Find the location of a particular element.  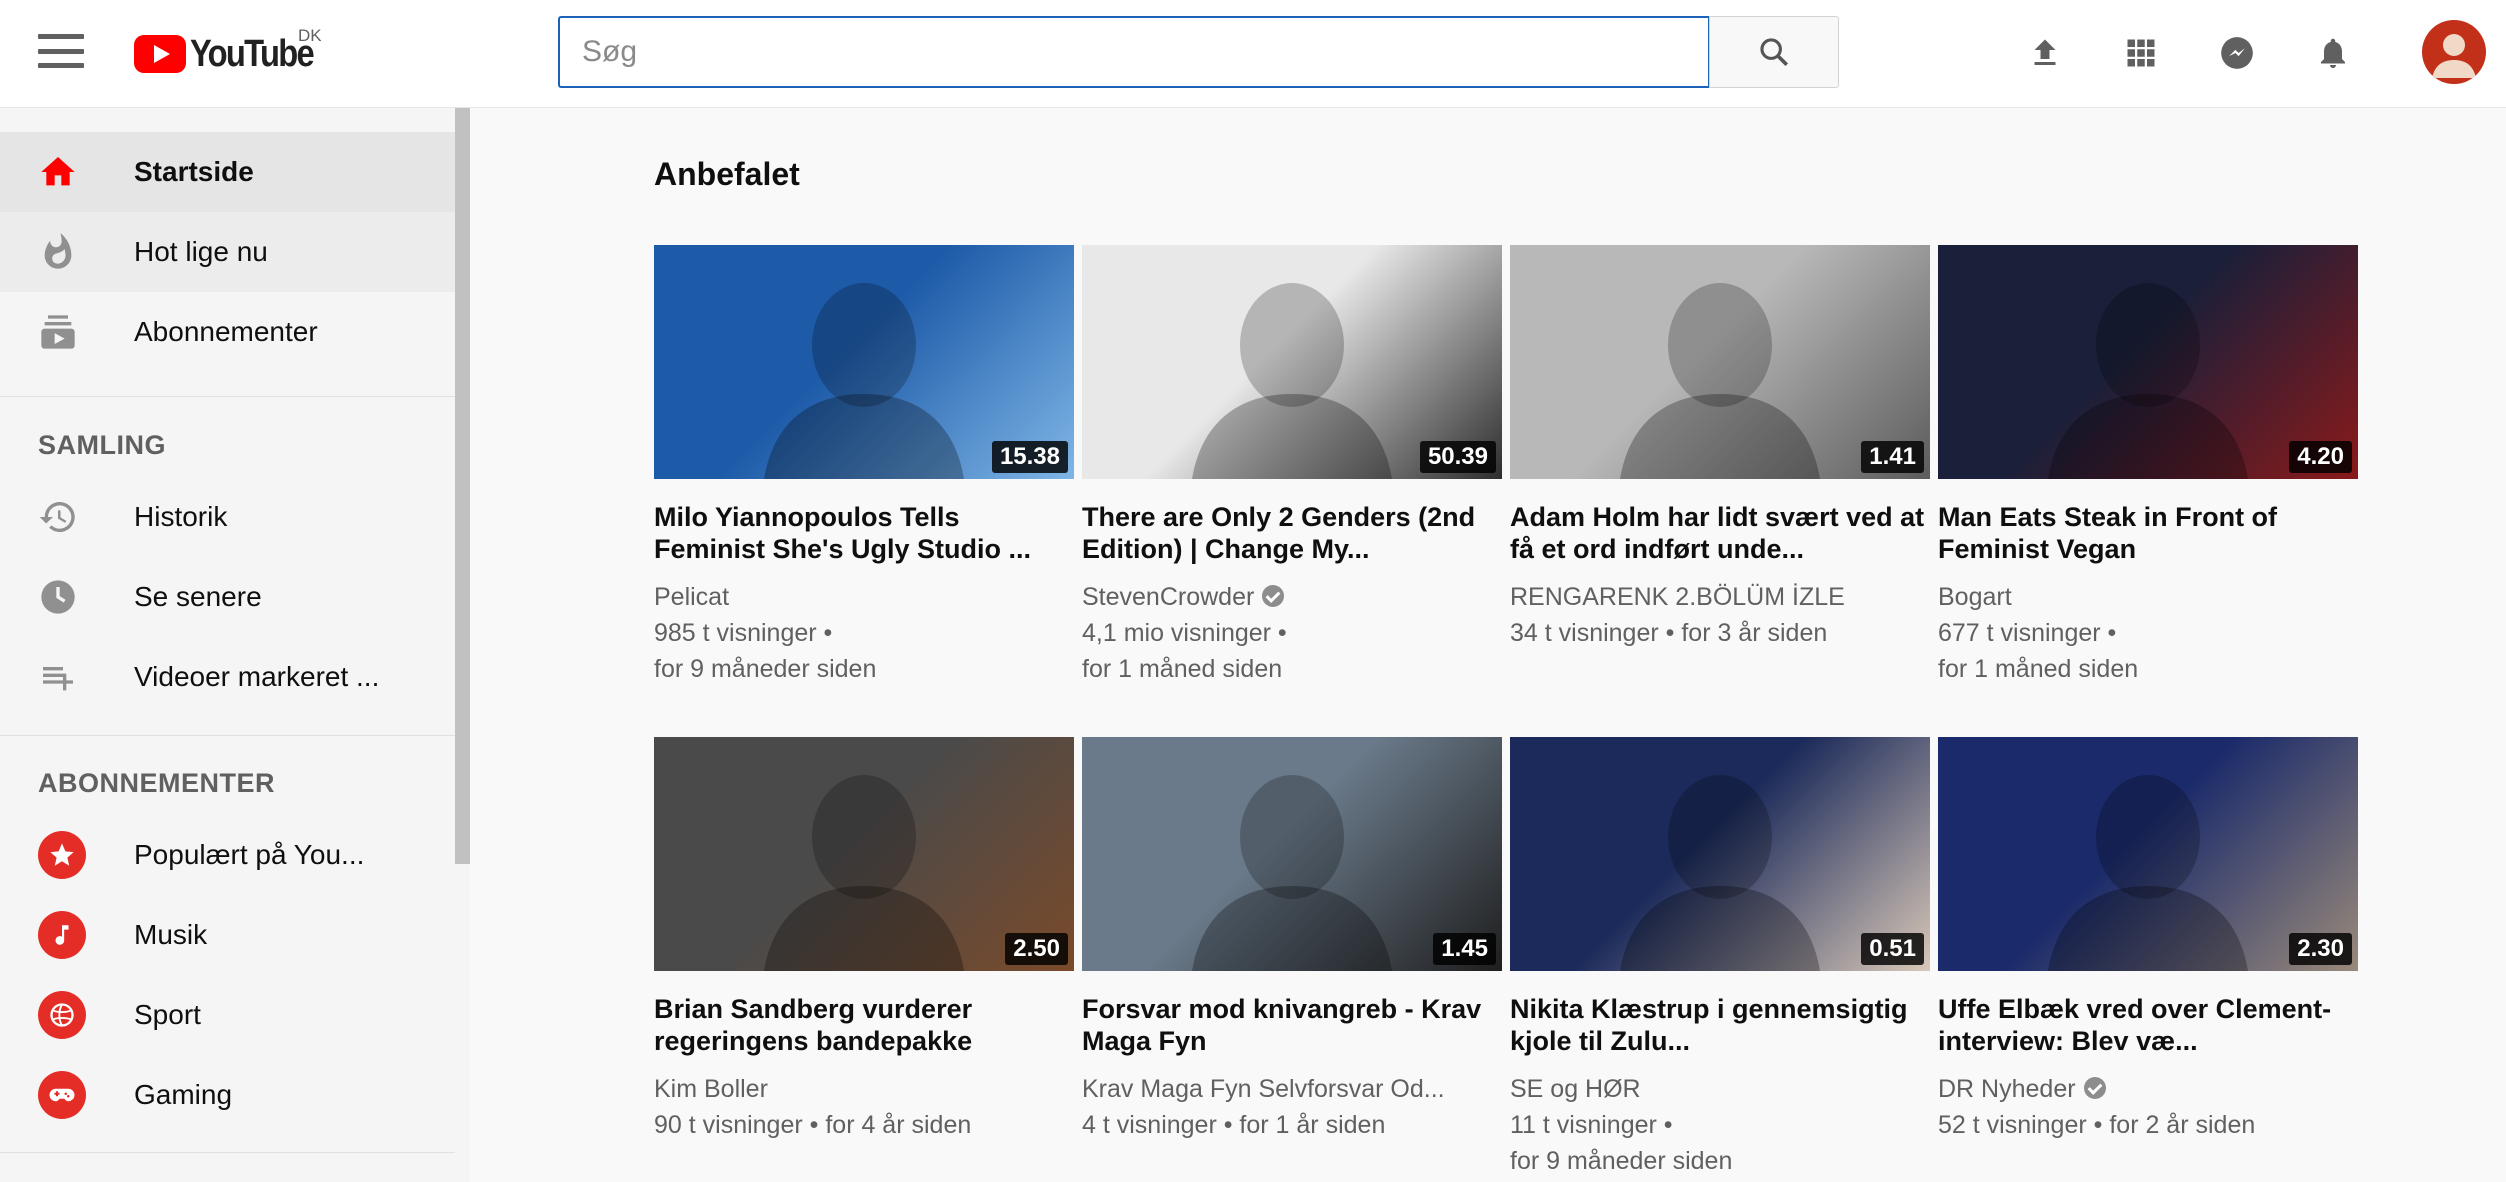

video-duration: 1.41 is located at coordinates (1892, 457).